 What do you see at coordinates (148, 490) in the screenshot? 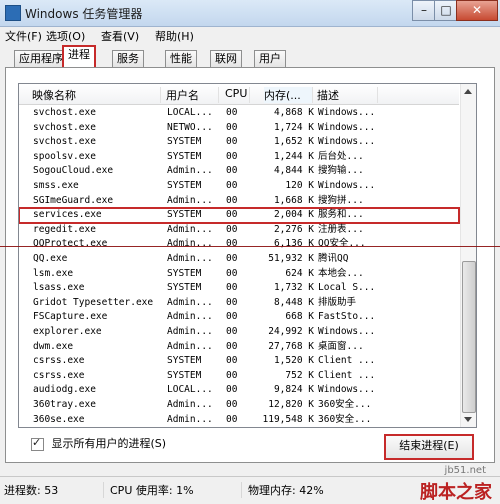
I see `status-cpu-usage: CPU 使用率: 1%` at bounding box center [148, 490].